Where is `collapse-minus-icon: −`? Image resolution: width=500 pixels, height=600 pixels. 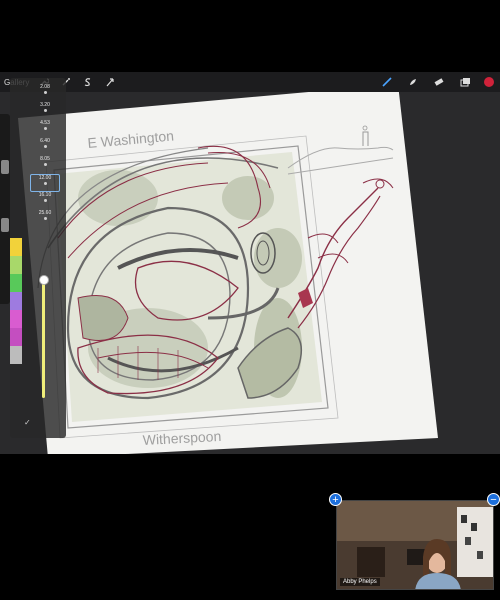
collapse-minus-icon: − is located at coordinates (493, 499).